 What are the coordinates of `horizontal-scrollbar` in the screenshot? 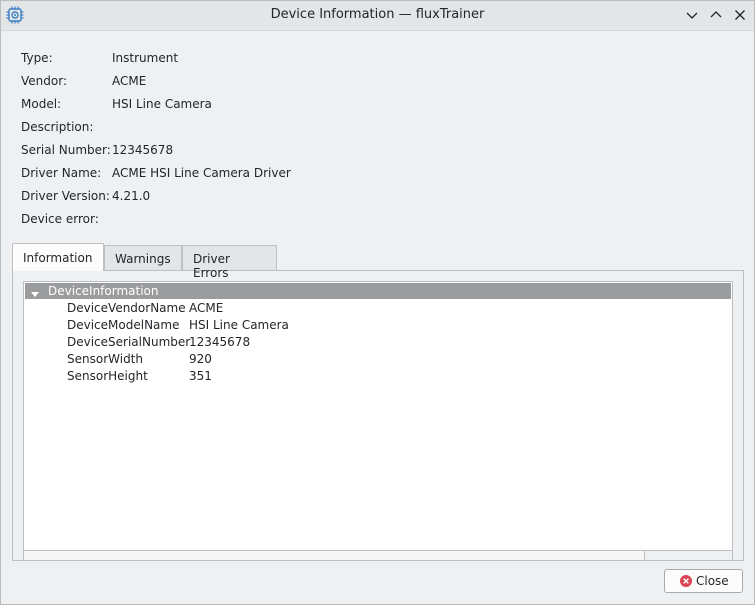 It's located at (378, 555).